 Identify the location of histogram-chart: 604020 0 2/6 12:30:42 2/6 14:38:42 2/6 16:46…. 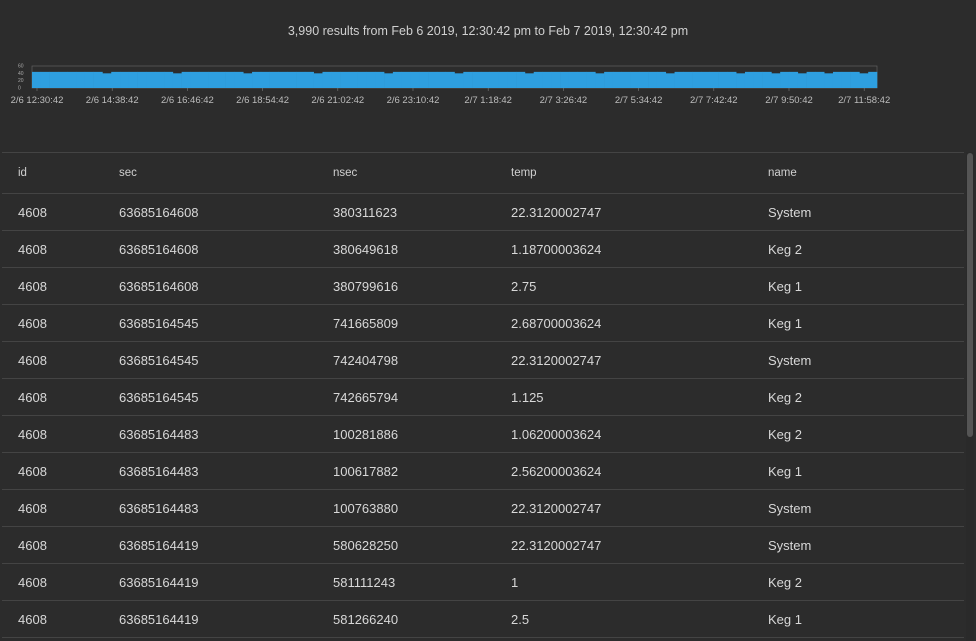
(488, 85).